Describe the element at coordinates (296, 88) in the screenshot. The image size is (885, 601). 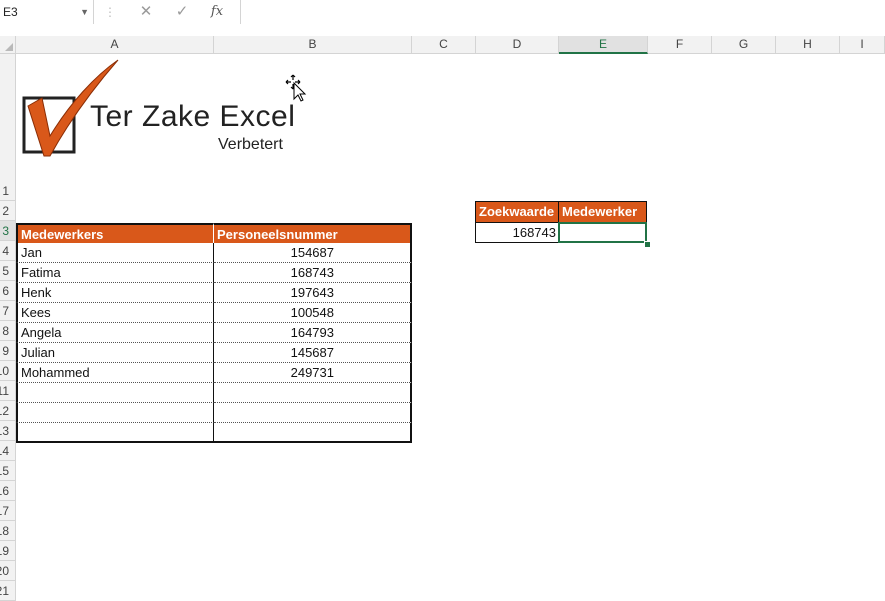
I see `move-cursor-icon` at that location.